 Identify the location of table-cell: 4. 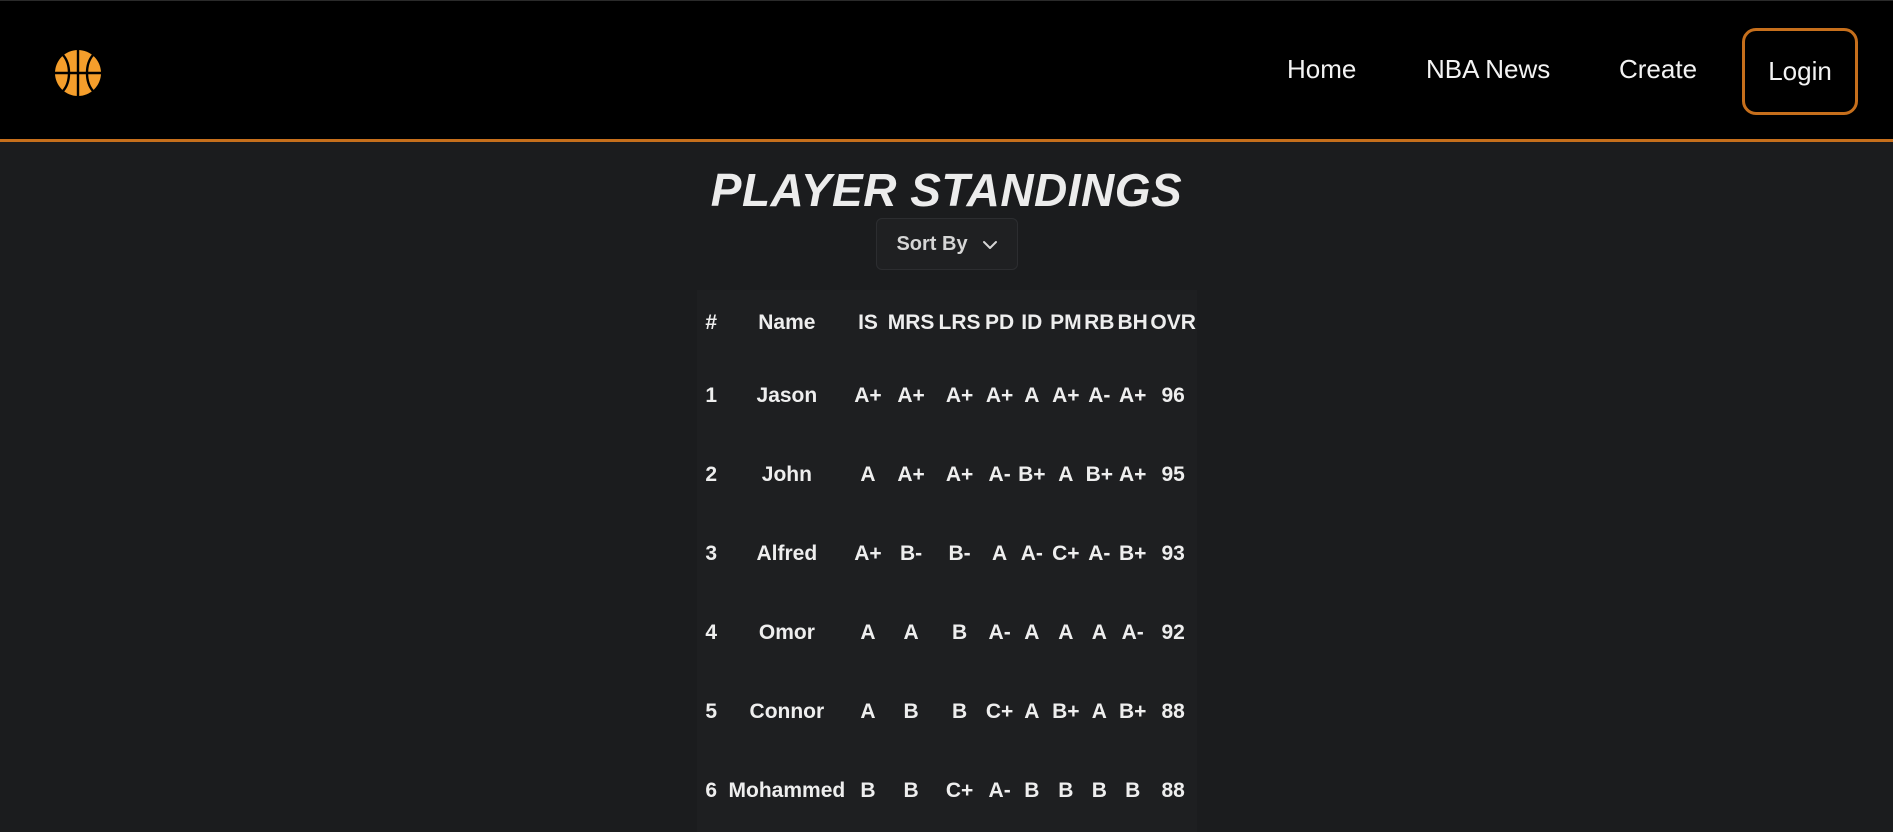
(711, 632).